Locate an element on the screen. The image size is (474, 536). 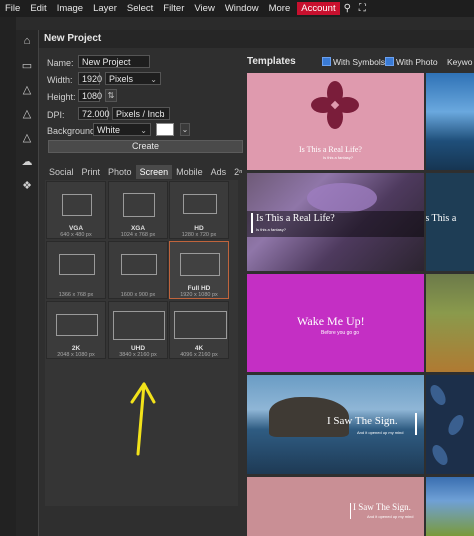
onedrive-icon: ☁ is located at coordinates (27, 161).